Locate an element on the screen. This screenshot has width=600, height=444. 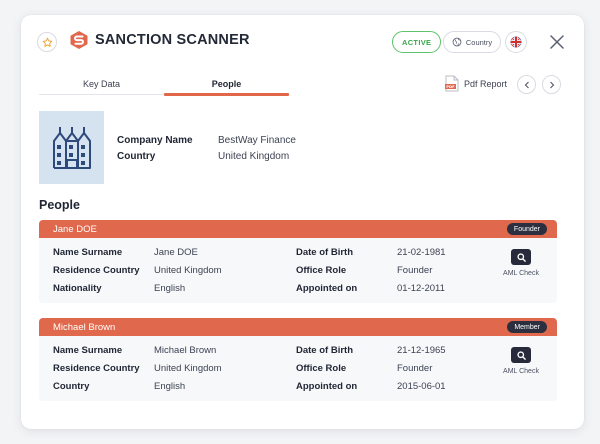
nationality-value: English is located at coordinates (170, 288).